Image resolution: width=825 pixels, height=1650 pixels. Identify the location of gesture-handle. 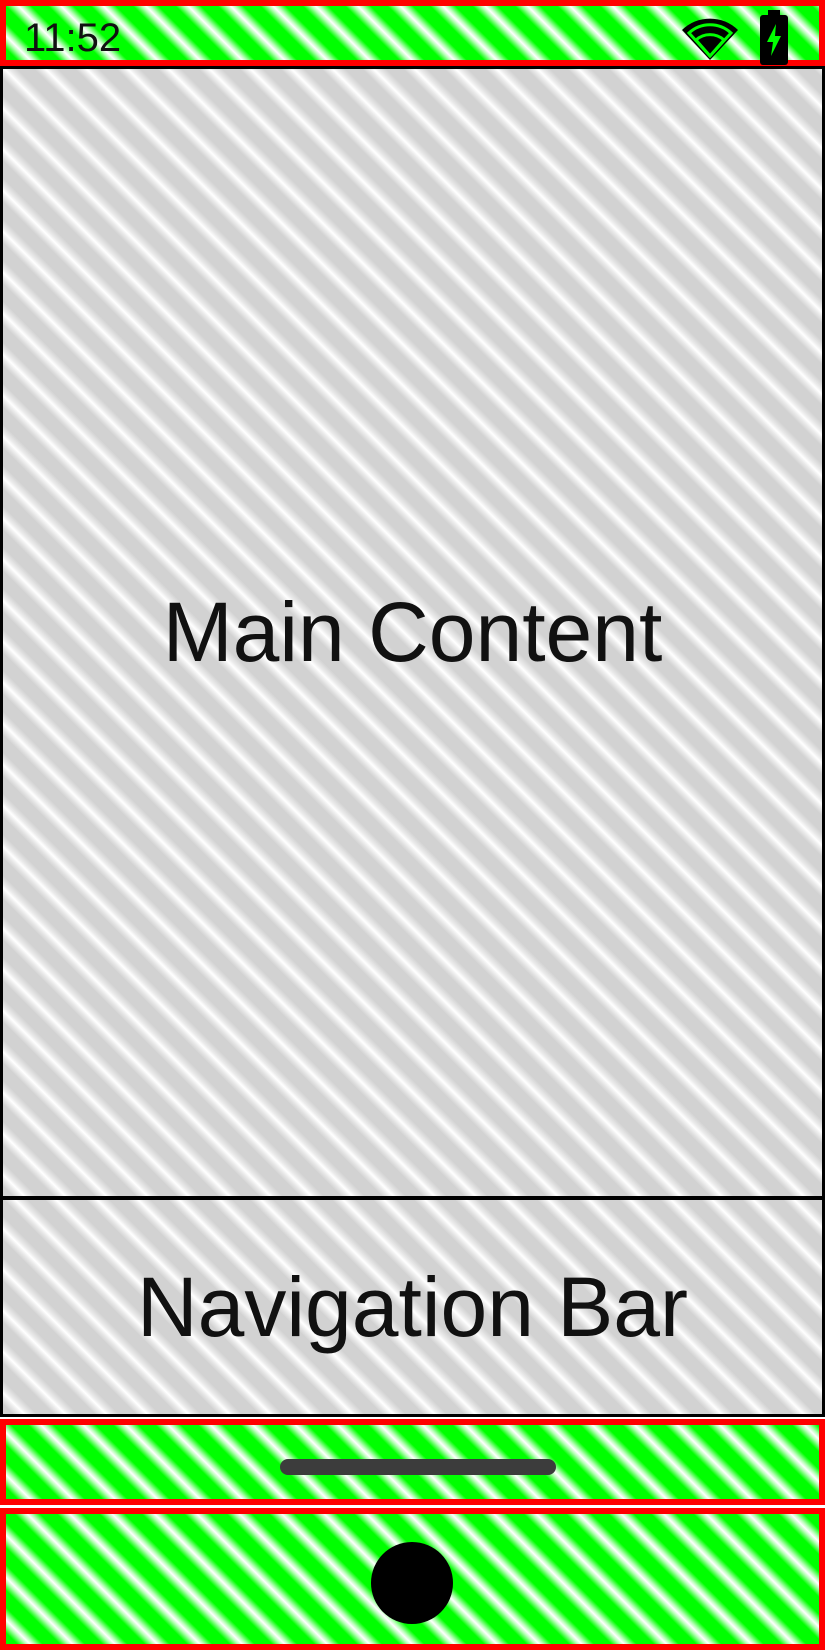
(418, 1467).